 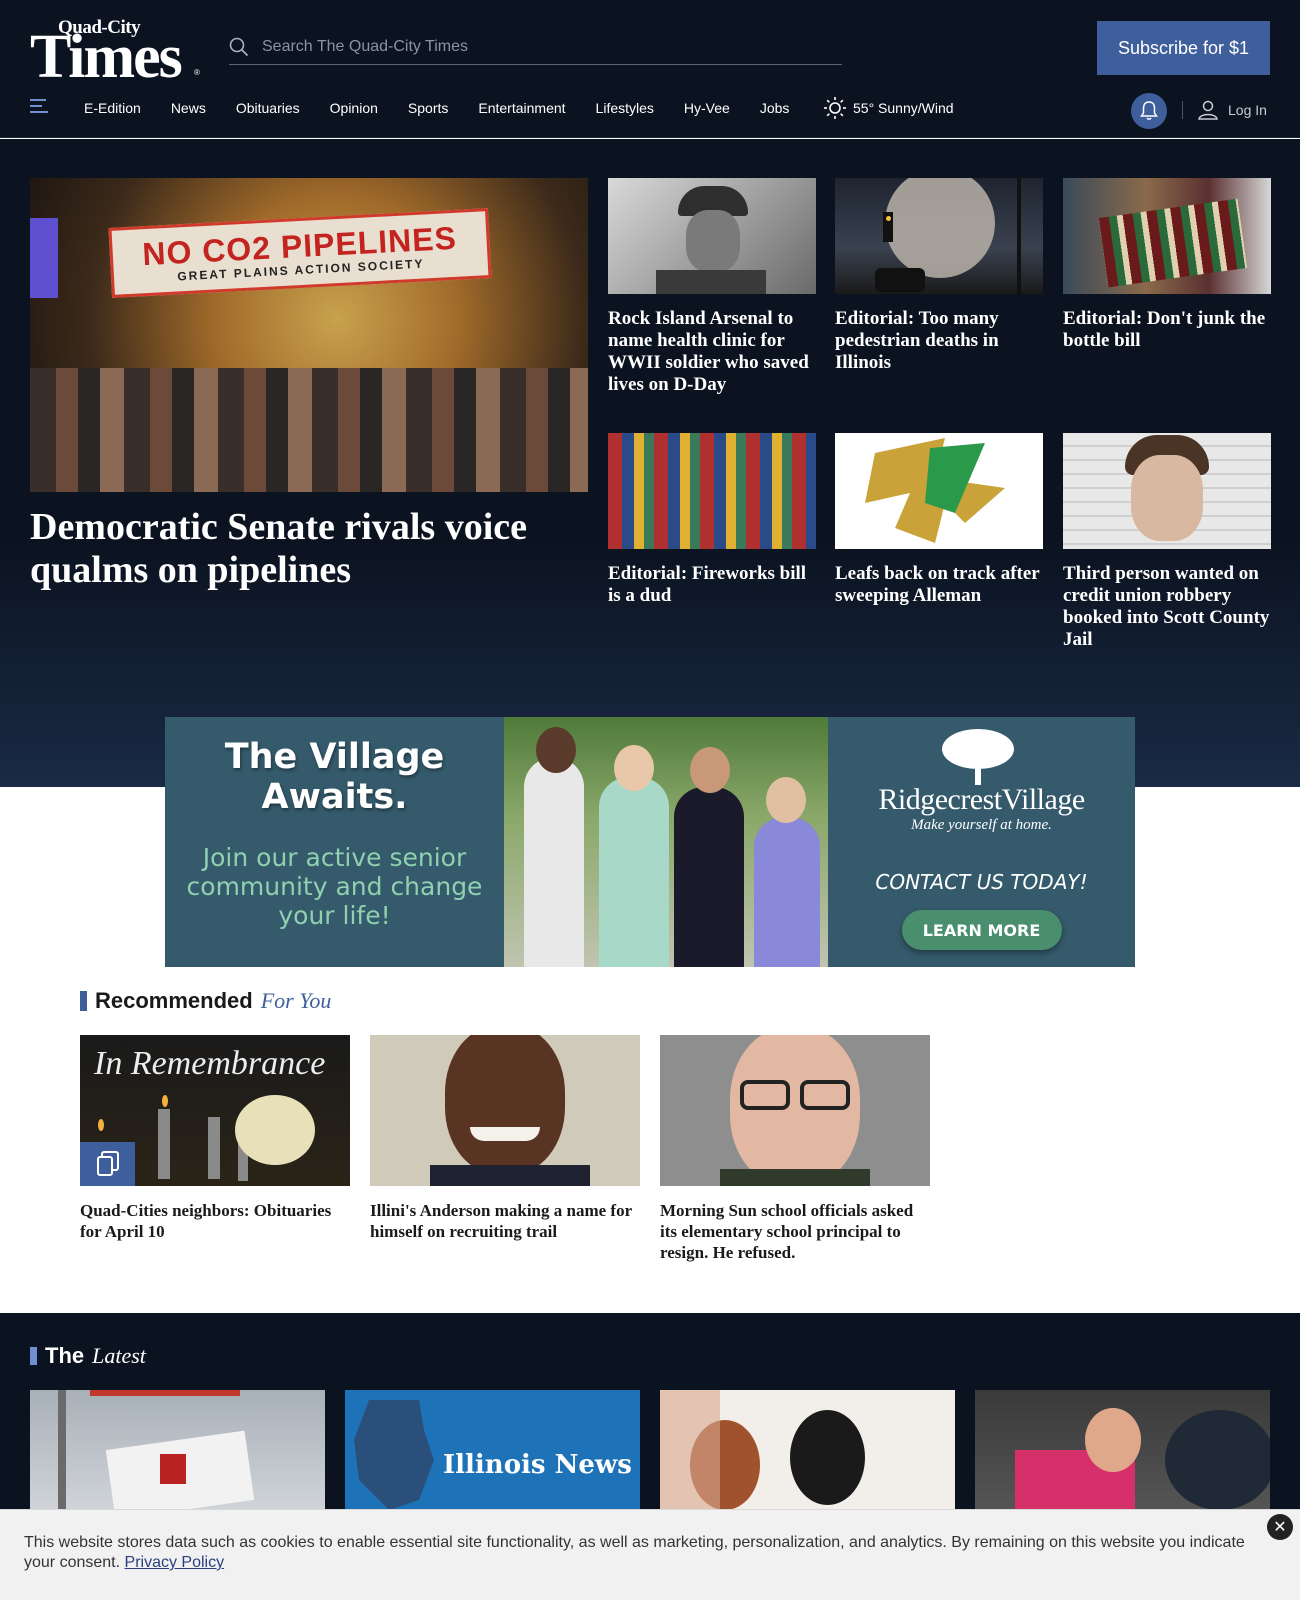 What do you see at coordinates (215, 1110) in the screenshot?
I see `recommended-thumbnail: In Remembrance` at bounding box center [215, 1110].